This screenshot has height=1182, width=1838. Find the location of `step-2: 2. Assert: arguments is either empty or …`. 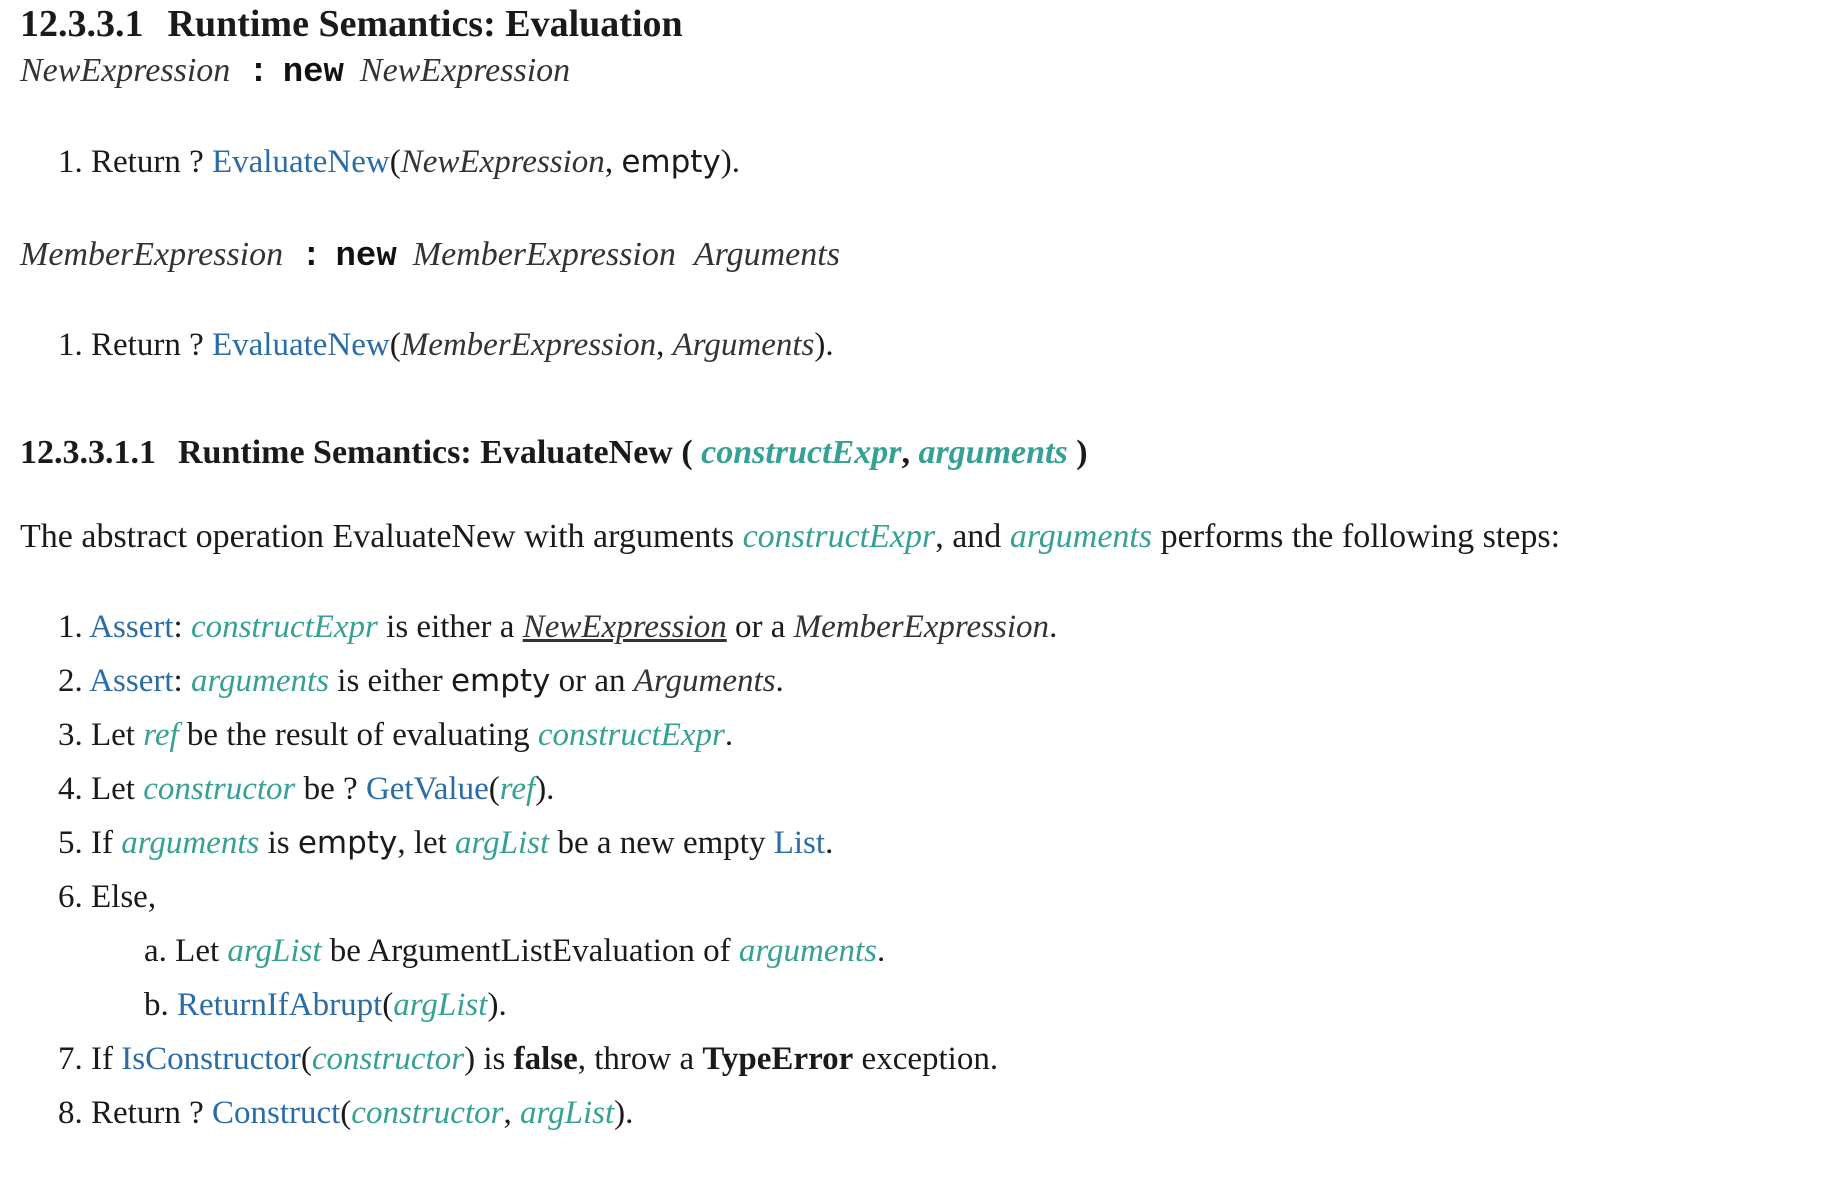

step-2: 2. Assert: arguments is either empty or … is located at coordinates (421, 681).